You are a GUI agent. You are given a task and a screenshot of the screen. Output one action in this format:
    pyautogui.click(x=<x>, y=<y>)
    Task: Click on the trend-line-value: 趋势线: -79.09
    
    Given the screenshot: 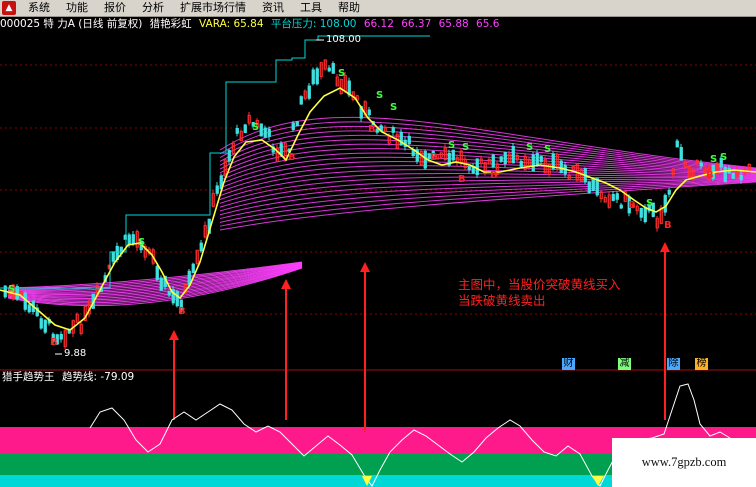 What is the action you would take?
    pyautogui.click(x=98, y=377)
    